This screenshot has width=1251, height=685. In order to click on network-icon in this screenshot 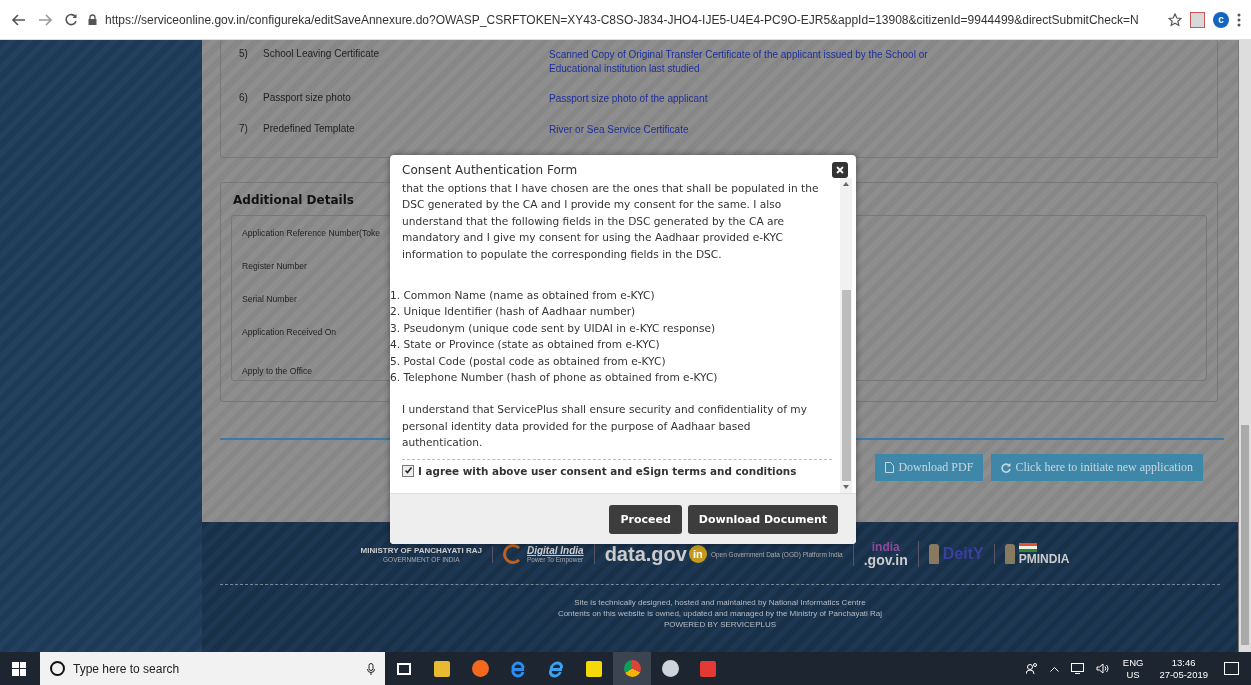, I will do `click(1077, 668)`.